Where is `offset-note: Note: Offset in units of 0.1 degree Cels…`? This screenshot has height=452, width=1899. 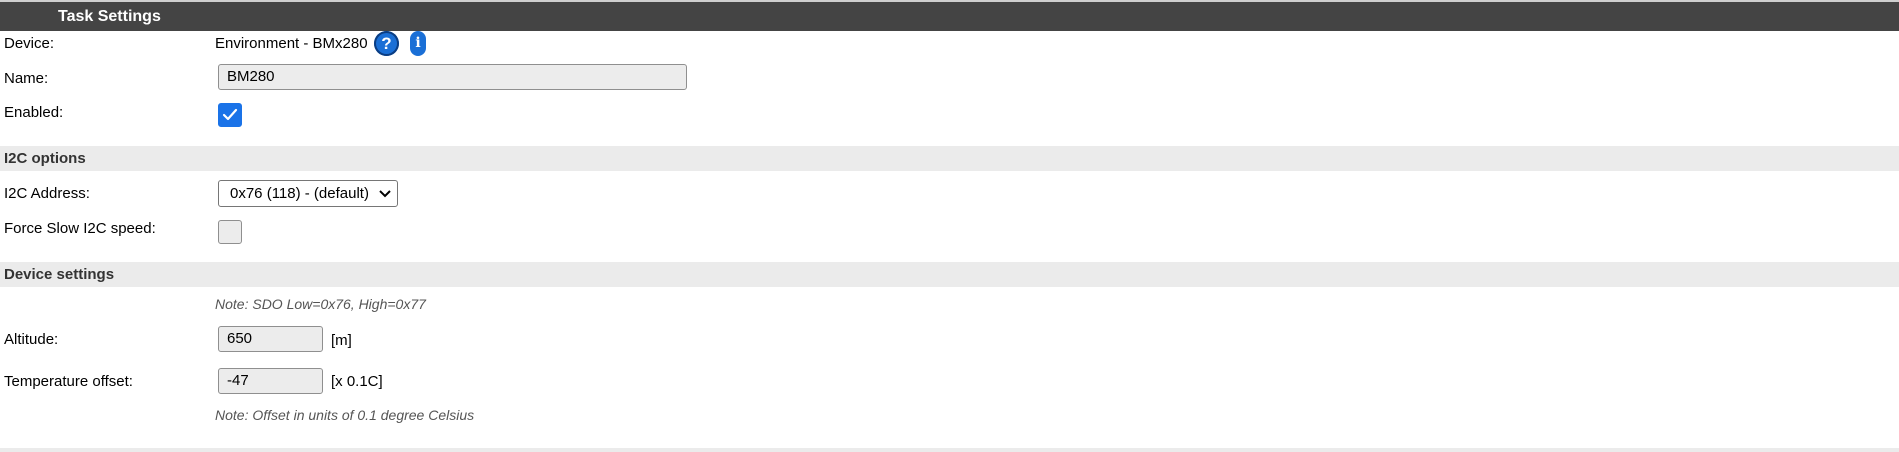
offset-note: Note: Offset in units of 0.1 degree Cels… is located at coordinates (345, 415).